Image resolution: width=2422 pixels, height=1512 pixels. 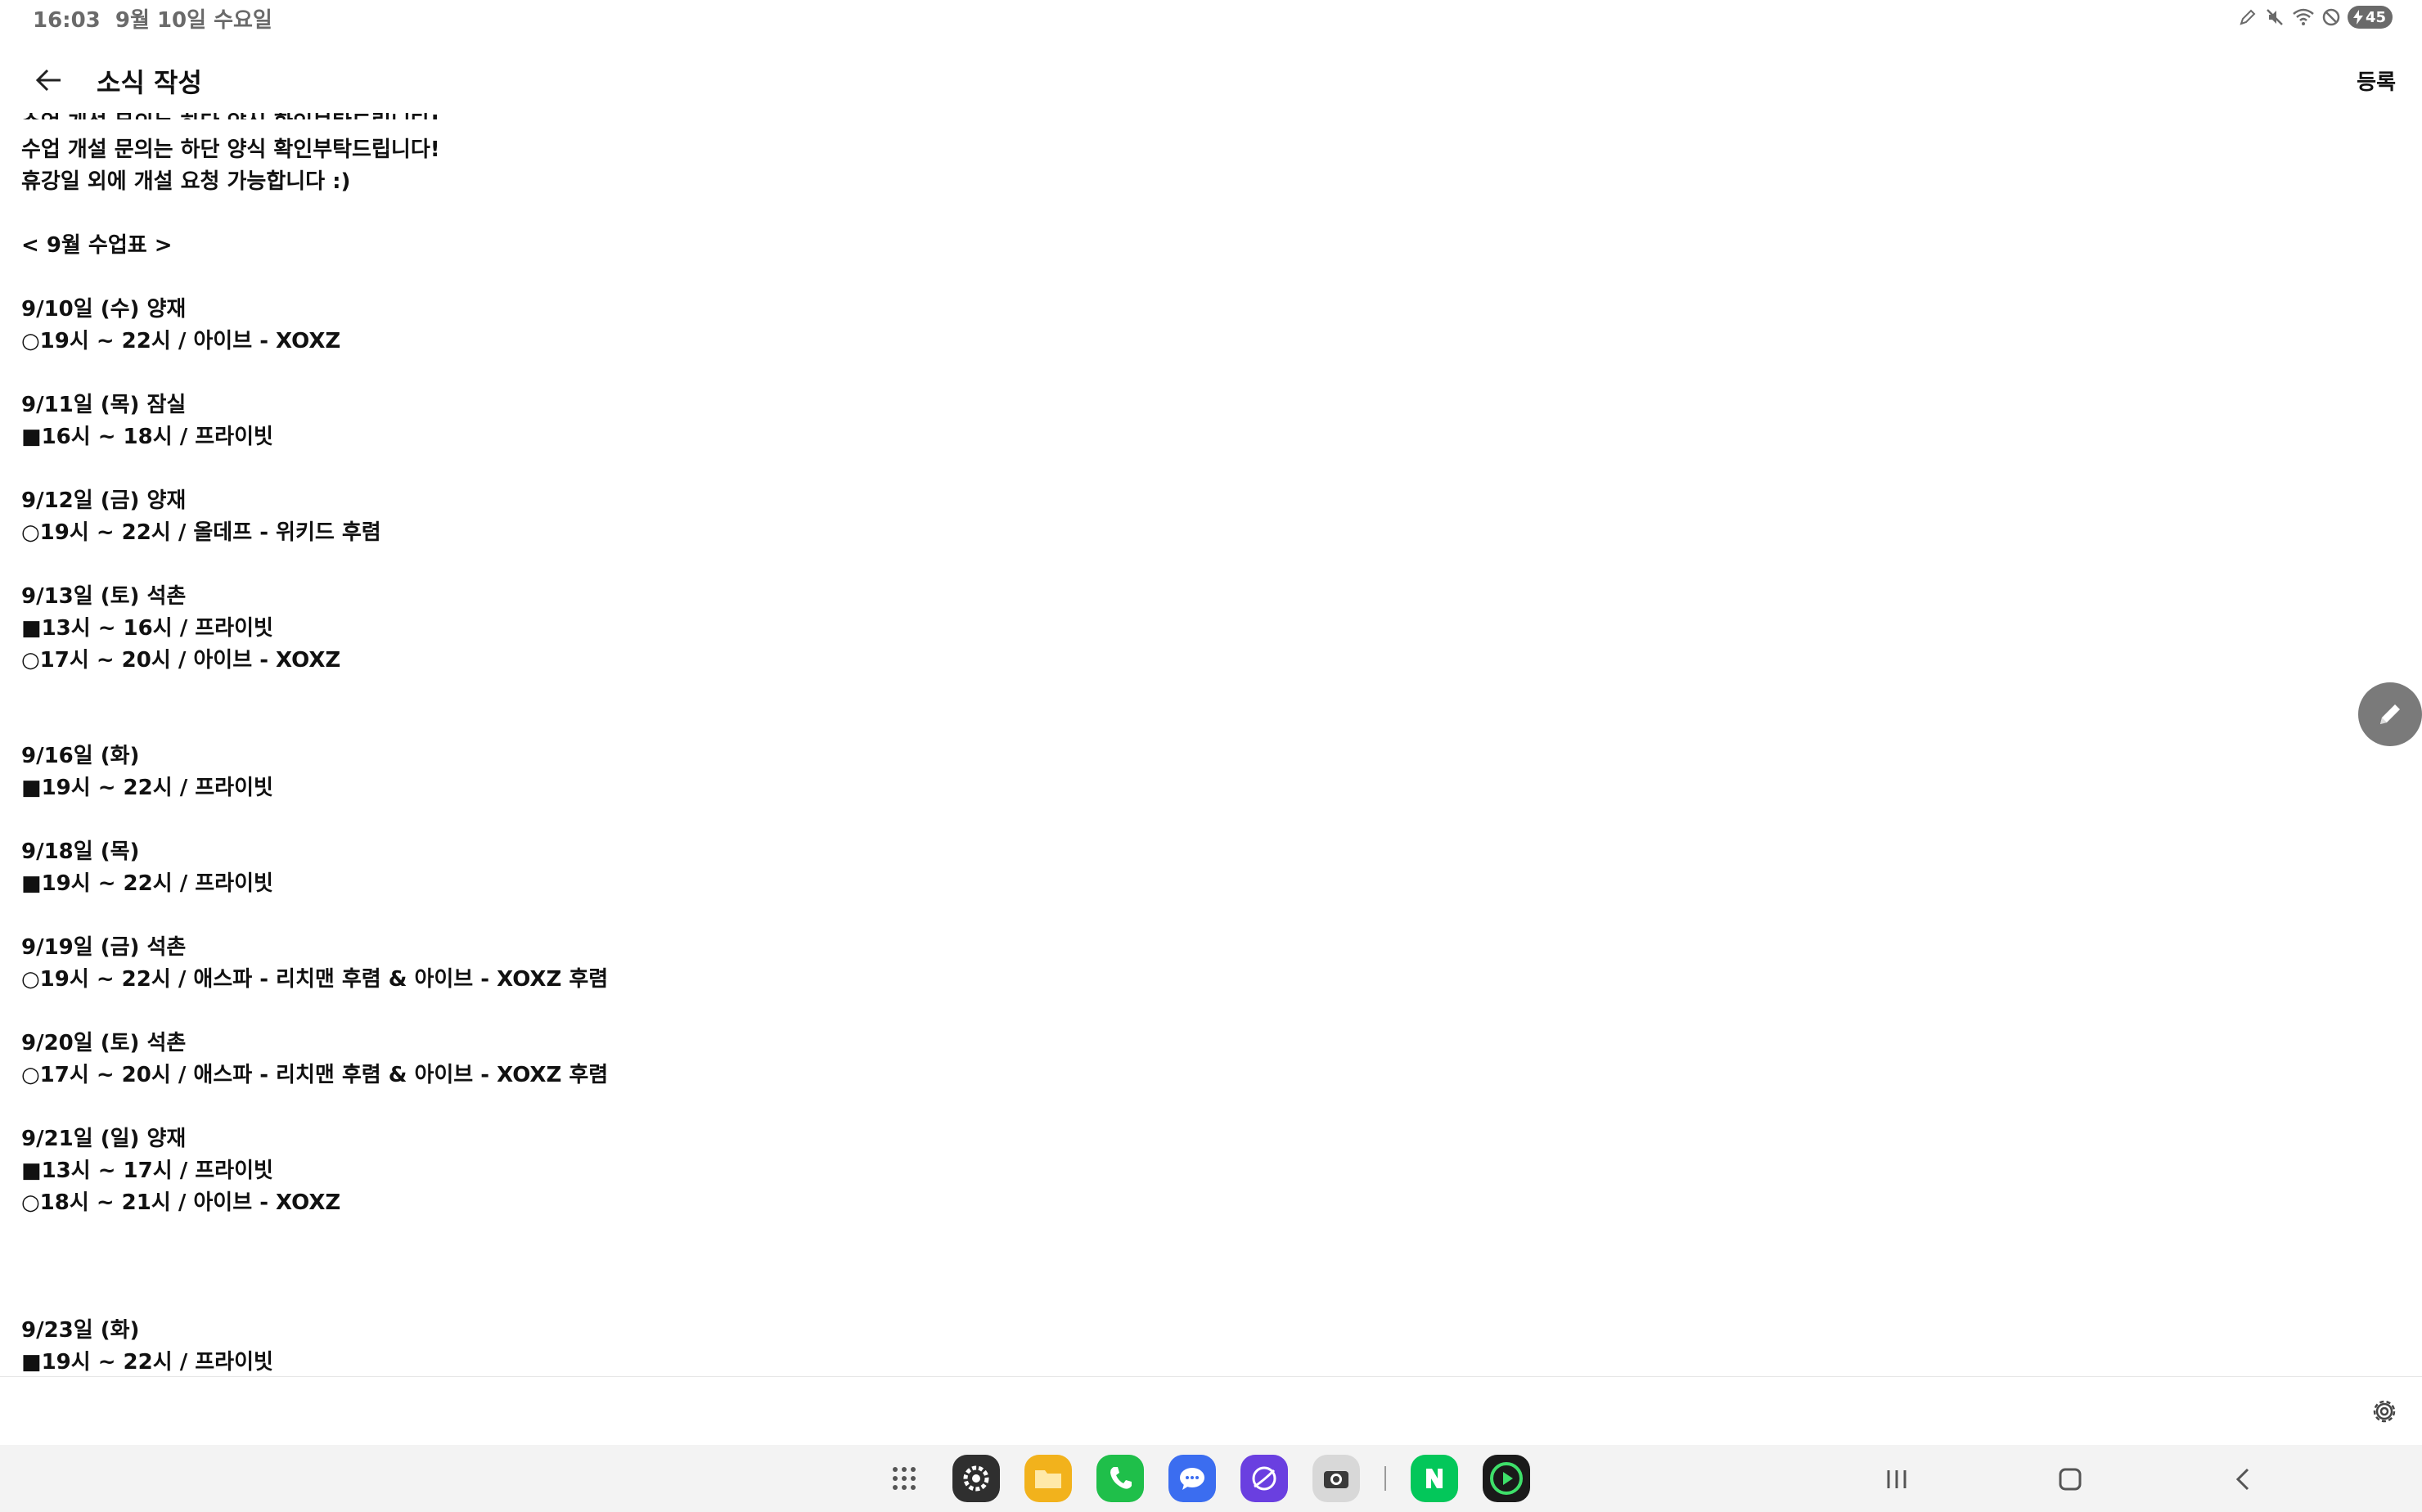 What do you see at coordinates (147, 1171) in the screenshot?
I see `text-line: ■13시 ~ 17시 / 프라이빗` at bounding box center [147, 1171].